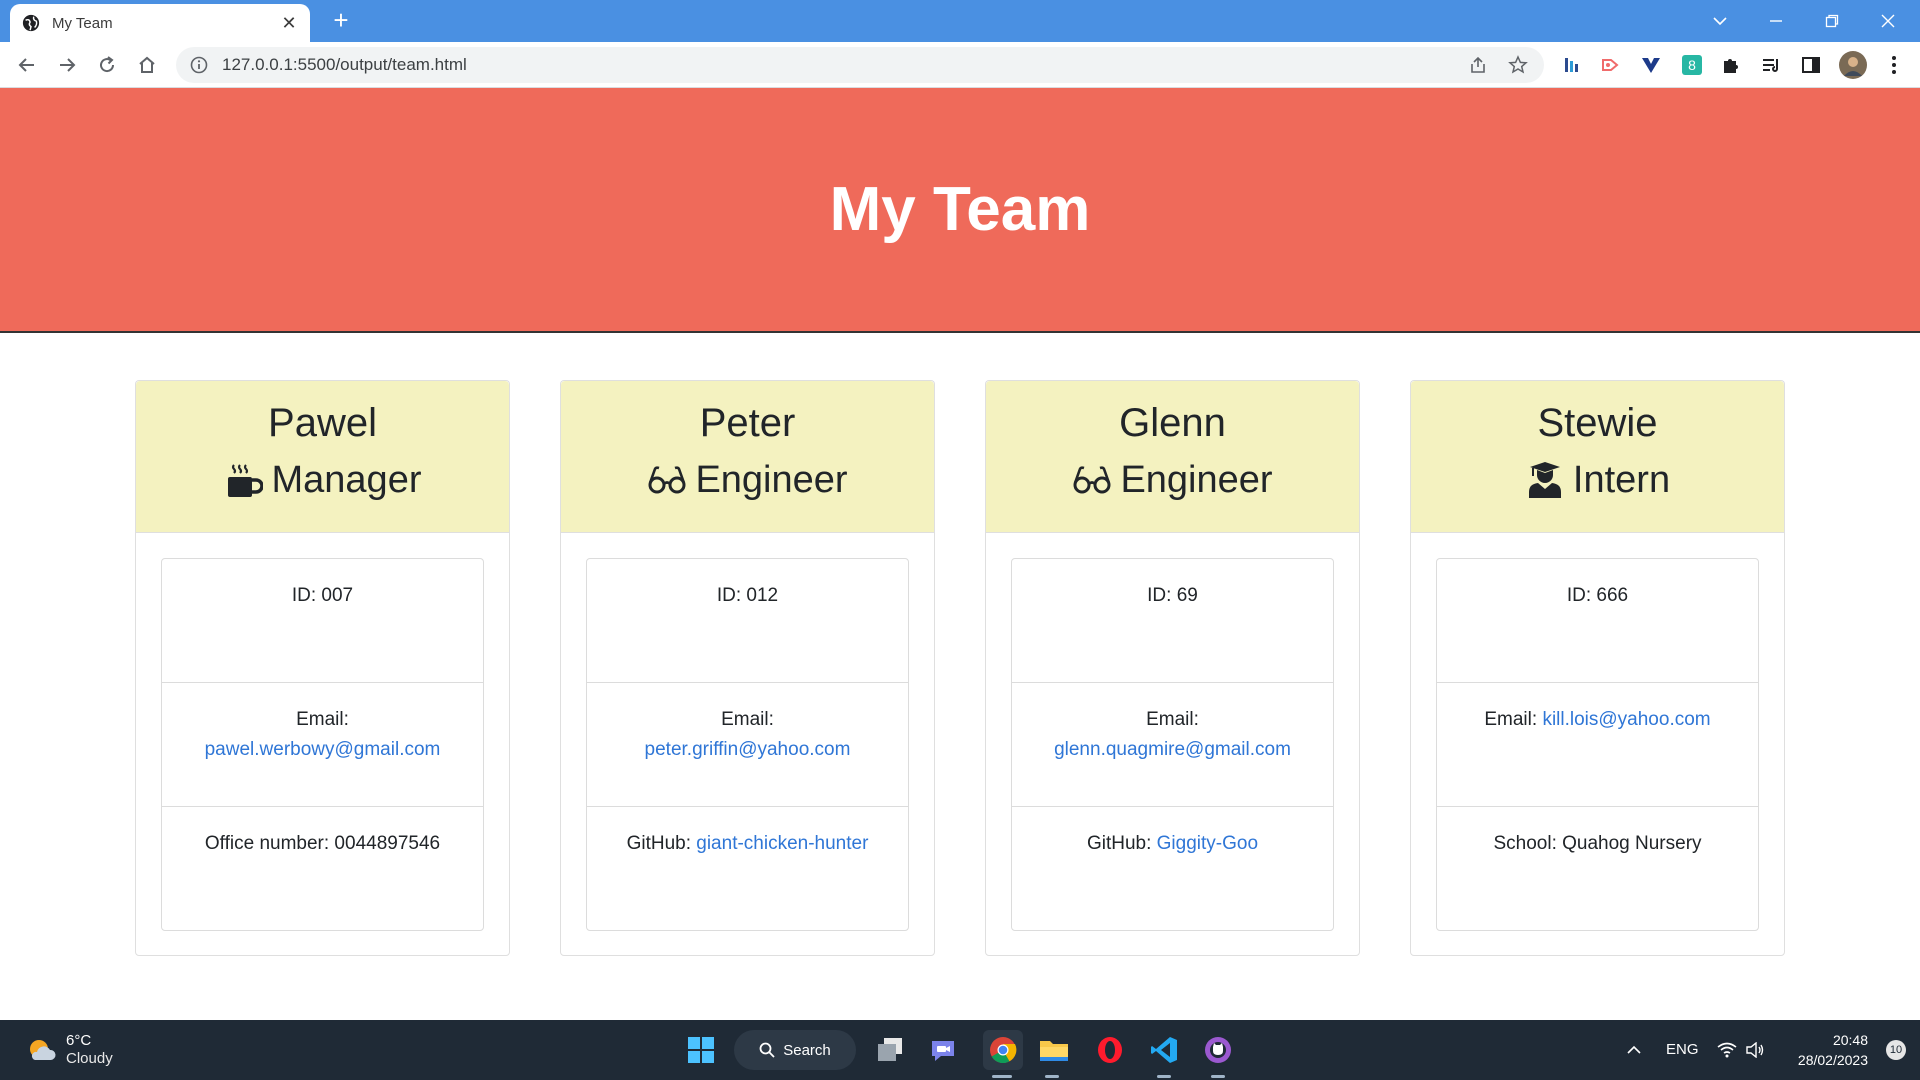  What do you see at coordinates (1720, 21) in the screenshot?
I see `tab-search-icon` at bounding box center [1720, 21].